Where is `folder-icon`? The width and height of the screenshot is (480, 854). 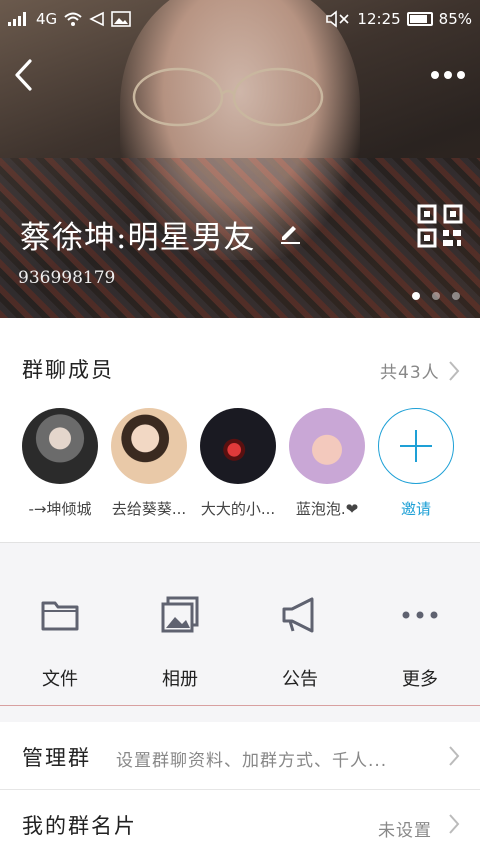
folder-icon is located at coordinates (60, 616).